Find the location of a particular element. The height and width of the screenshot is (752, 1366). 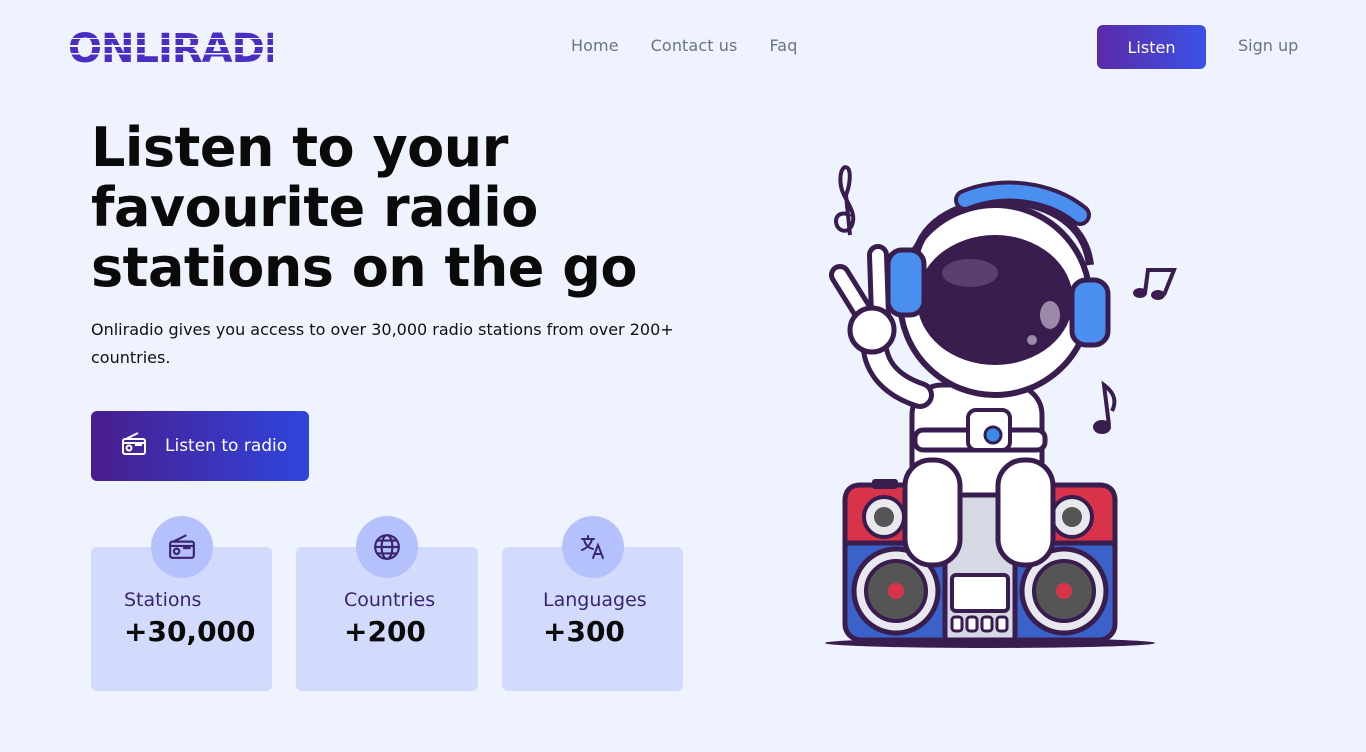

eighth-notes-icon is located at coordinates (1155, 284).